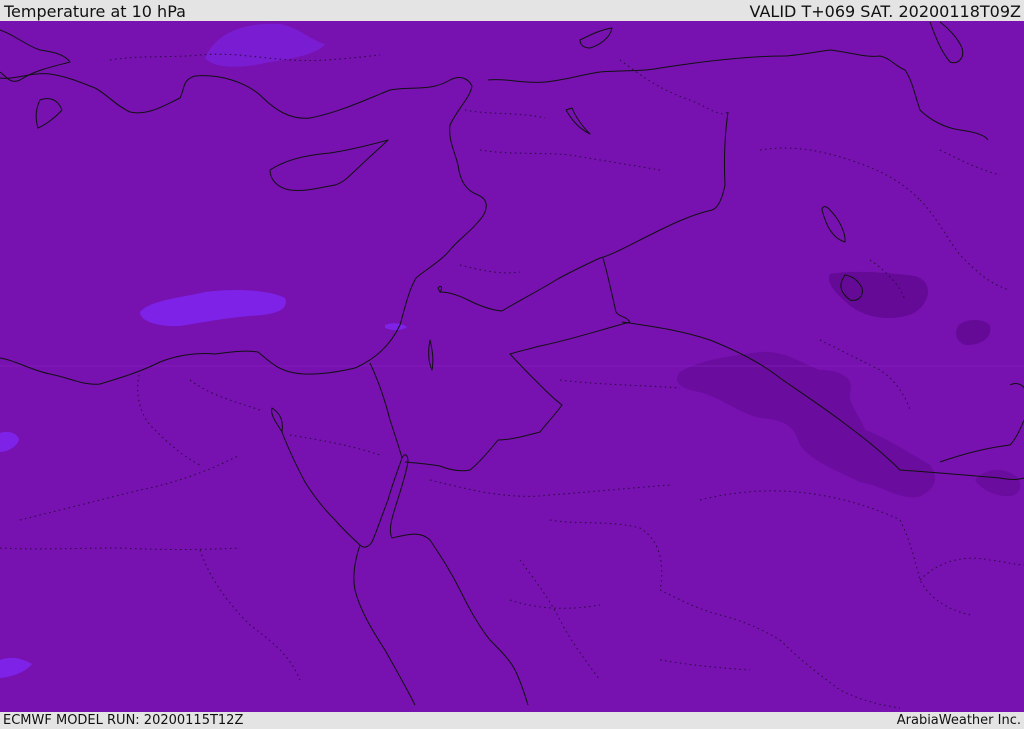 This screenshot has width=1024, height=729. I want to click on credit: ArabiaWeather Inc., so click(958, 720).